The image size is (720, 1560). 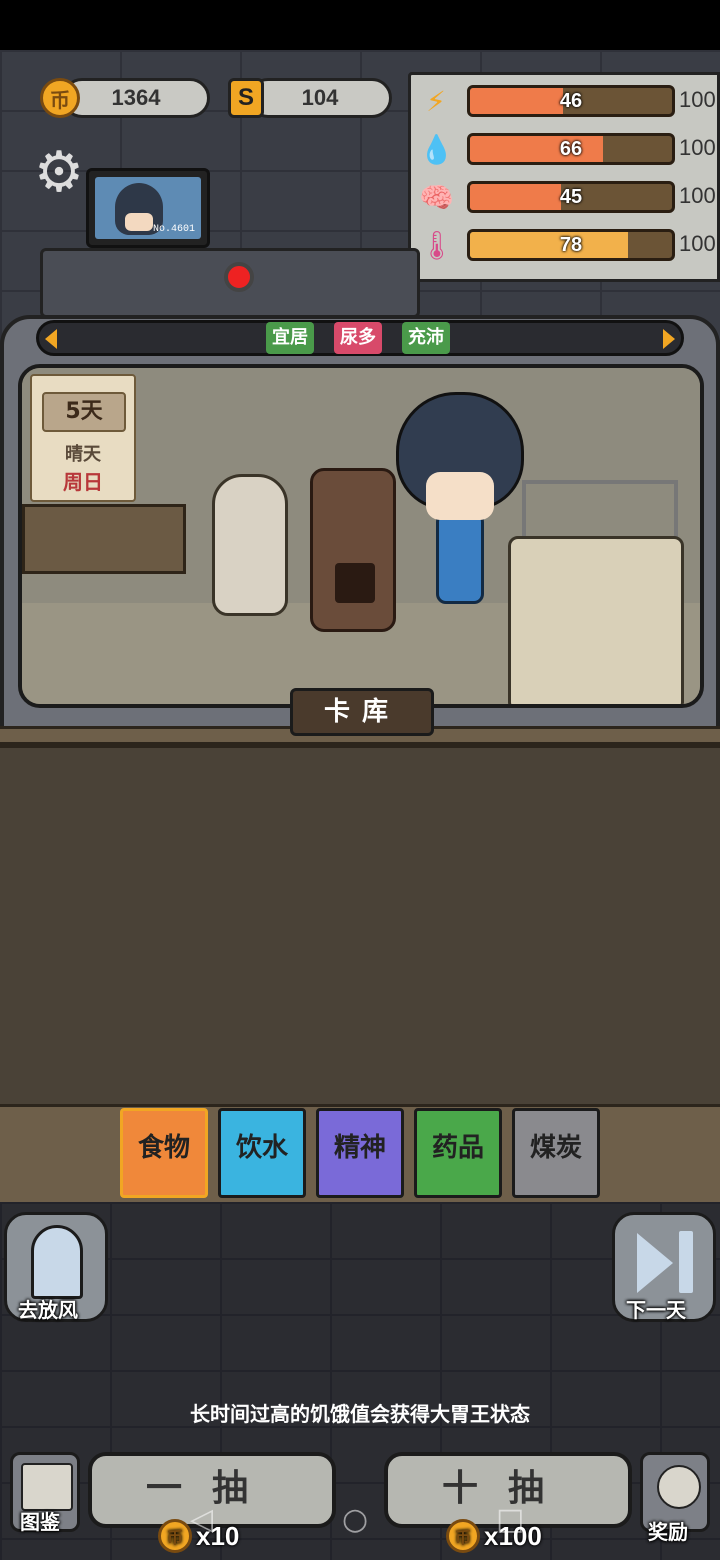 I want to click on category-coal: 煤炭, so click(x=556, y=1153).